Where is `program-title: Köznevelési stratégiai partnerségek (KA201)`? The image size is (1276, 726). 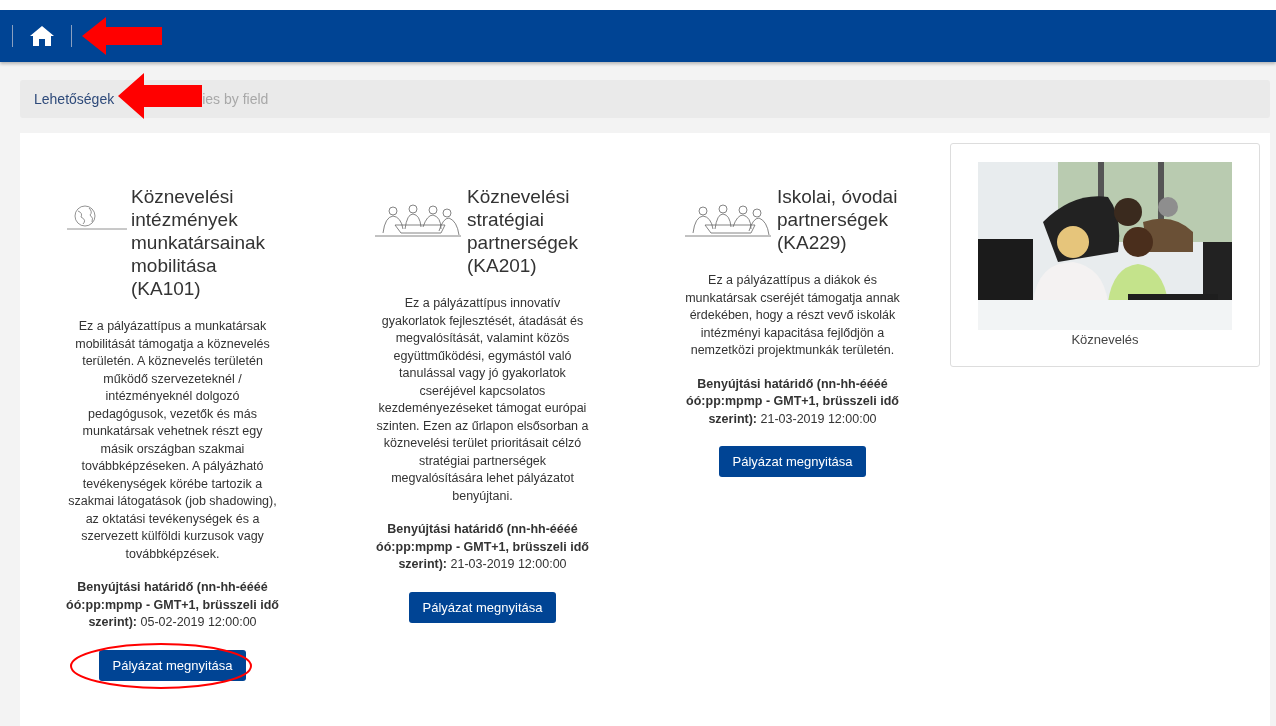 program-title: Köznevelési stratégiai partnerségek (KA201) is located at coordinates (523, 231).